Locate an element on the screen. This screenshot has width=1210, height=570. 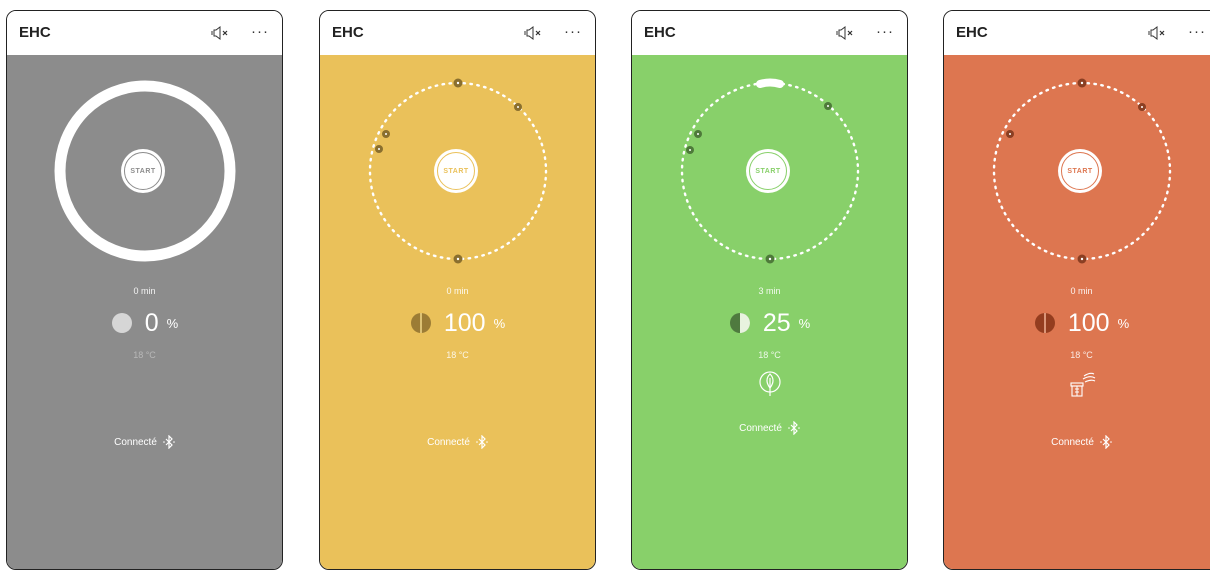
power-level: 25 % is located at coordinates (769, 323).